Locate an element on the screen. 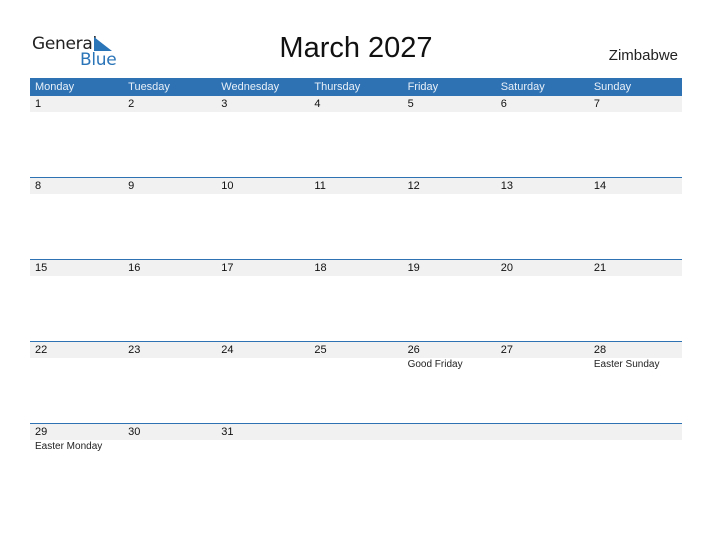 This screenshot has height=550, width=712. day-cell: 9 is located at coordinates (169, 218).